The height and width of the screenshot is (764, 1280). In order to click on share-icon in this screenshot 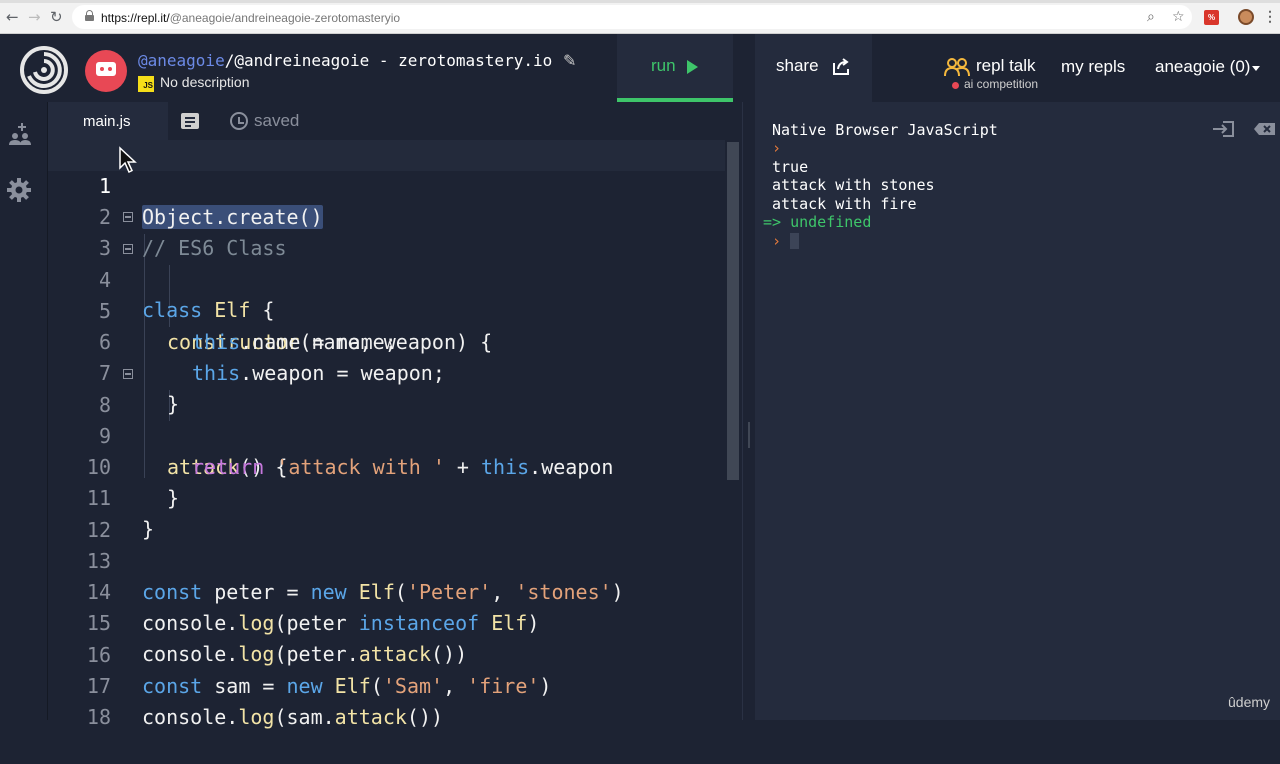, I will do `click(841, 66)`.